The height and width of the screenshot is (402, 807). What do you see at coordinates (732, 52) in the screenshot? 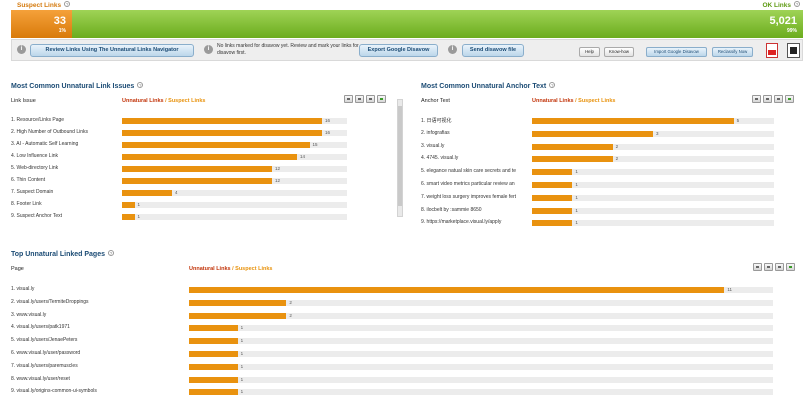
I see `reclassify-now-button: Reclassify Now` at bounding box center [732, 52].